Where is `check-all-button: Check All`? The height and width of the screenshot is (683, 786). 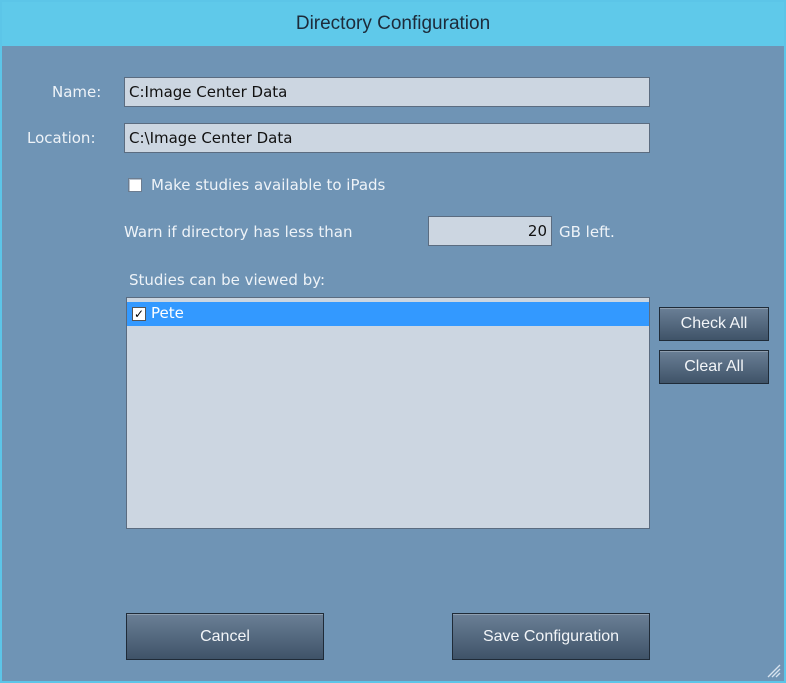 check-all-button: Check All is located at coordinates (714, 324).